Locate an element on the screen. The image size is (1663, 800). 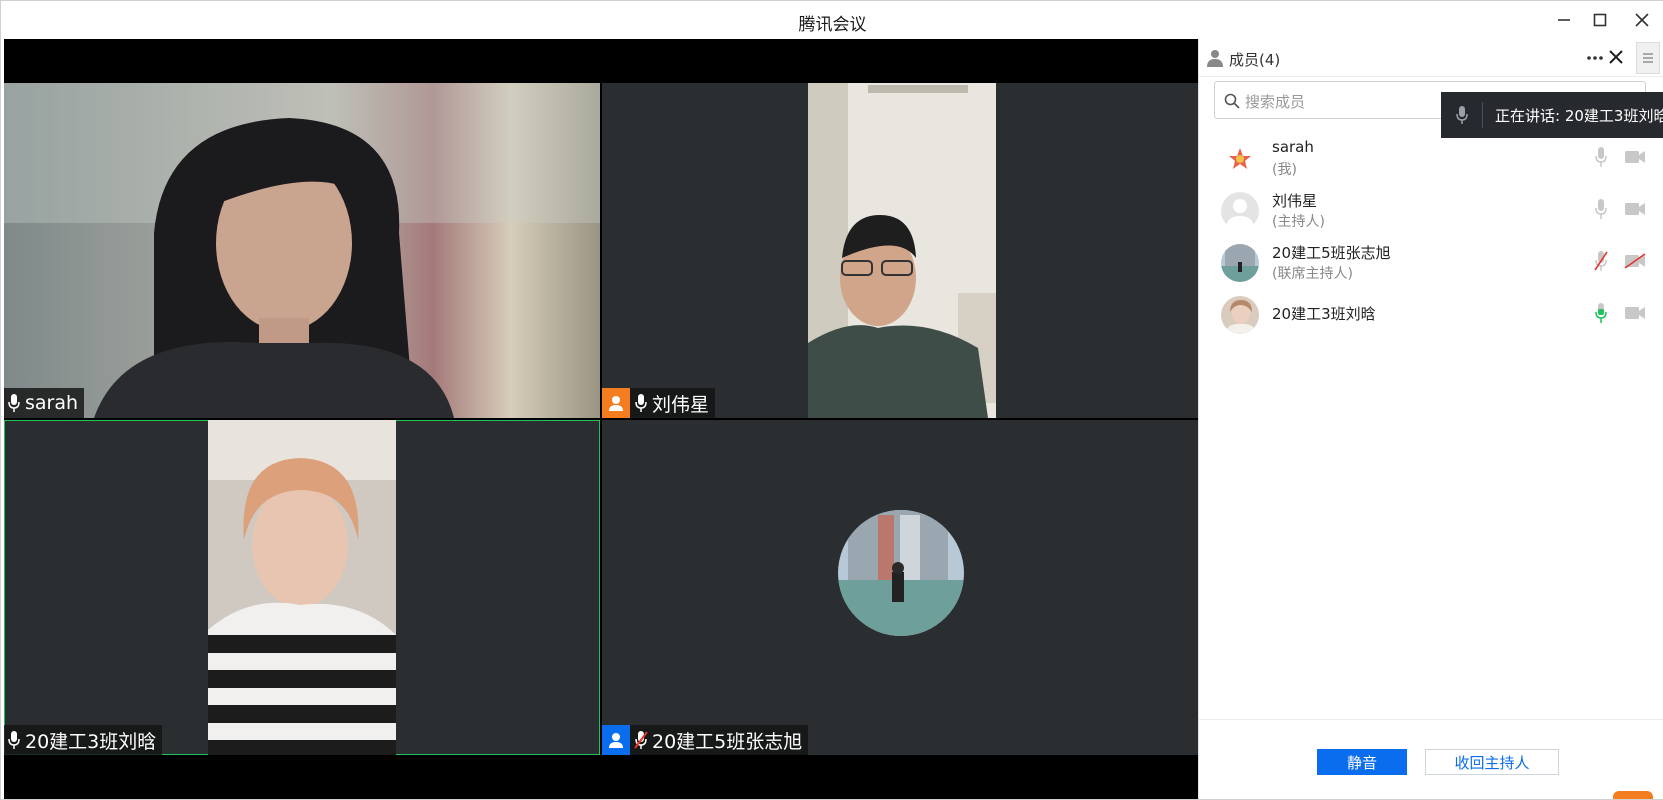
member-role: (主持人) is located at coordinates (1298, 222).